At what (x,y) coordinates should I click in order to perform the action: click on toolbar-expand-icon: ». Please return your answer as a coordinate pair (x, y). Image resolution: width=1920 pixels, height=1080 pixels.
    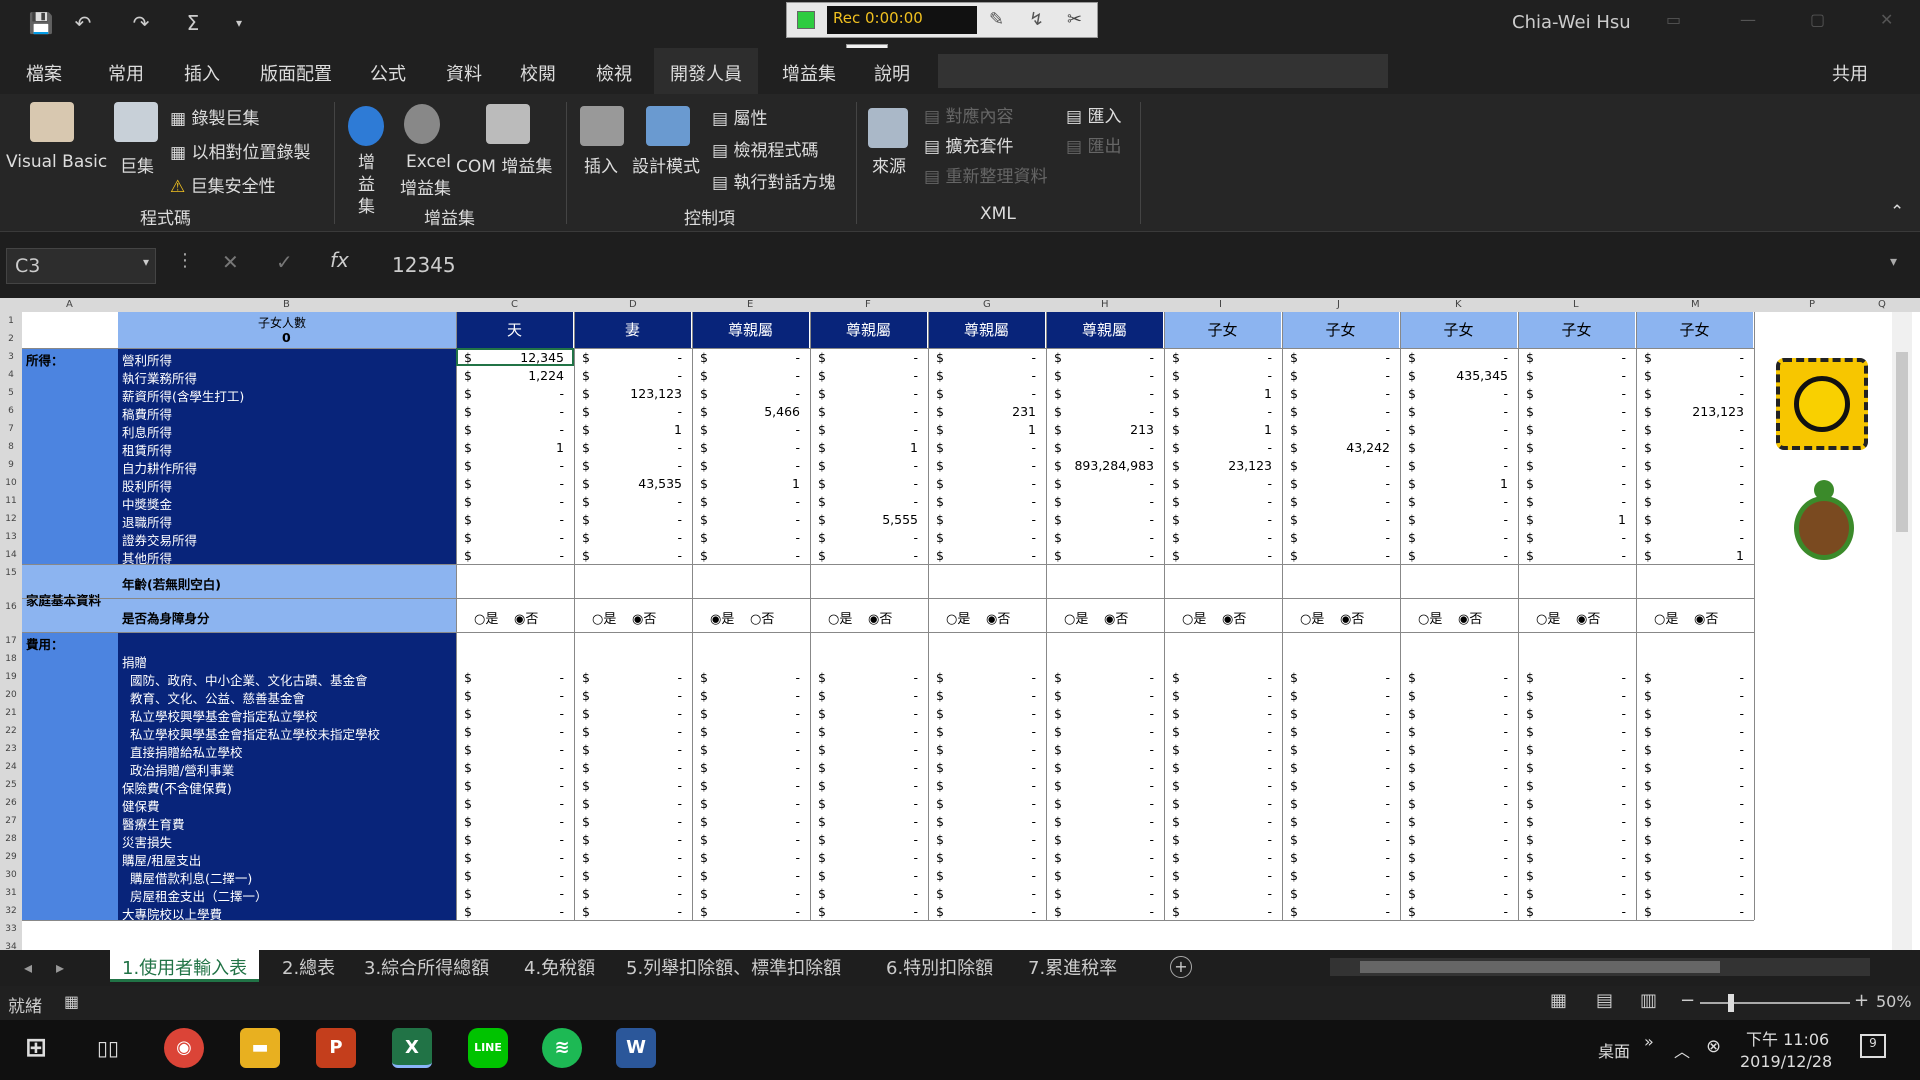
    Looking at the image, I should click on (1649, 1041).